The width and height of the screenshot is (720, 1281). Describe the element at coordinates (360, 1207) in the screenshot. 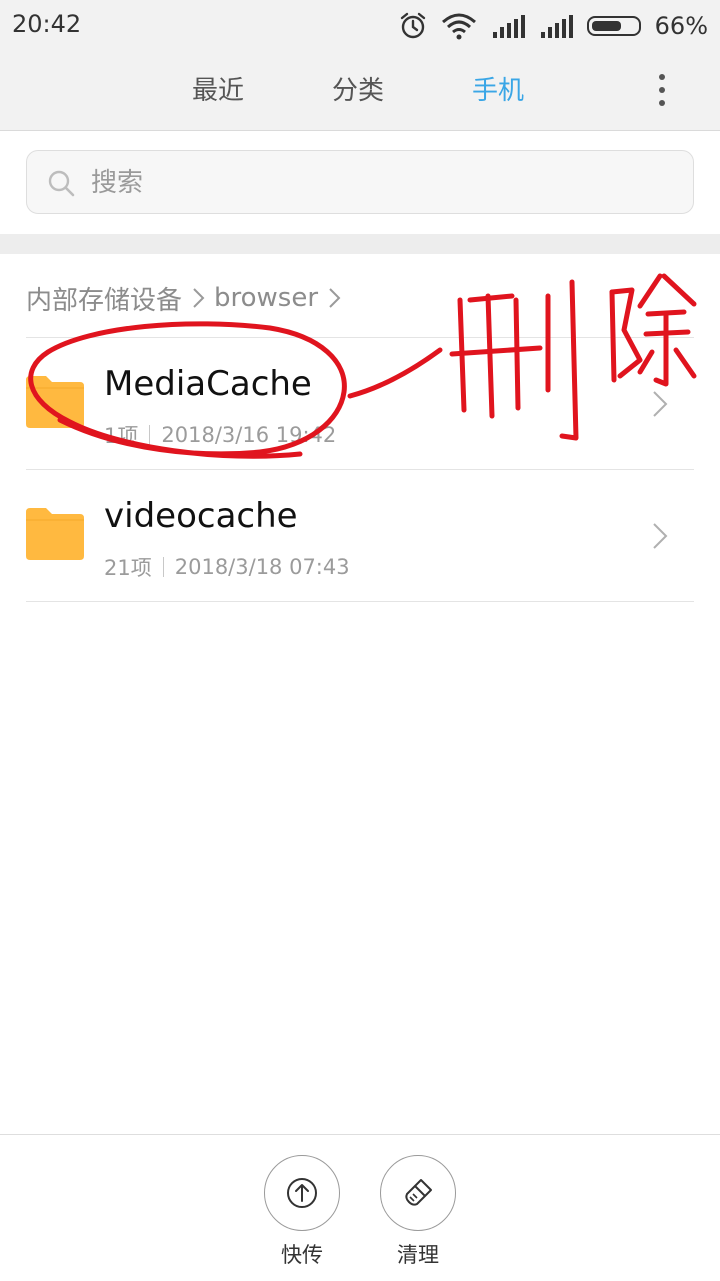

I see `bottom-action-bar: 快传 清理` at that location.